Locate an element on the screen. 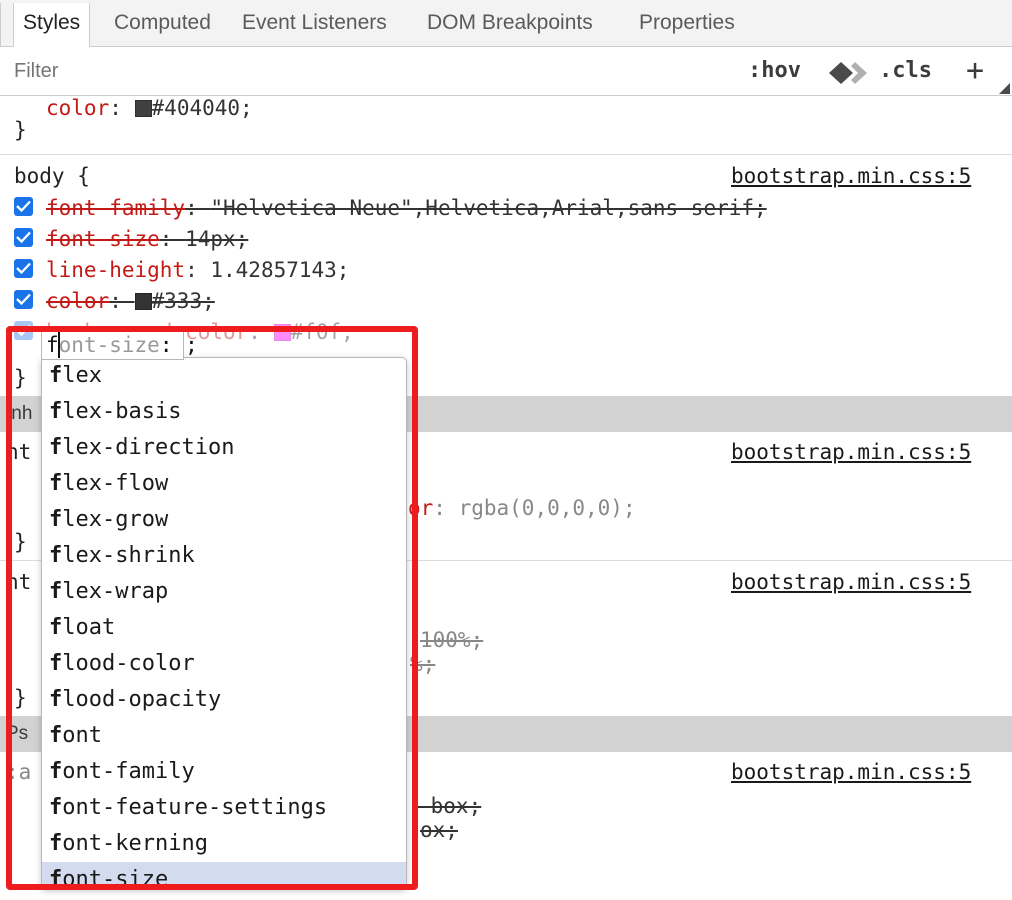 This screenshot has width=1012, height=900. autocomplete-item: flex is located at coordinates (224, 376).